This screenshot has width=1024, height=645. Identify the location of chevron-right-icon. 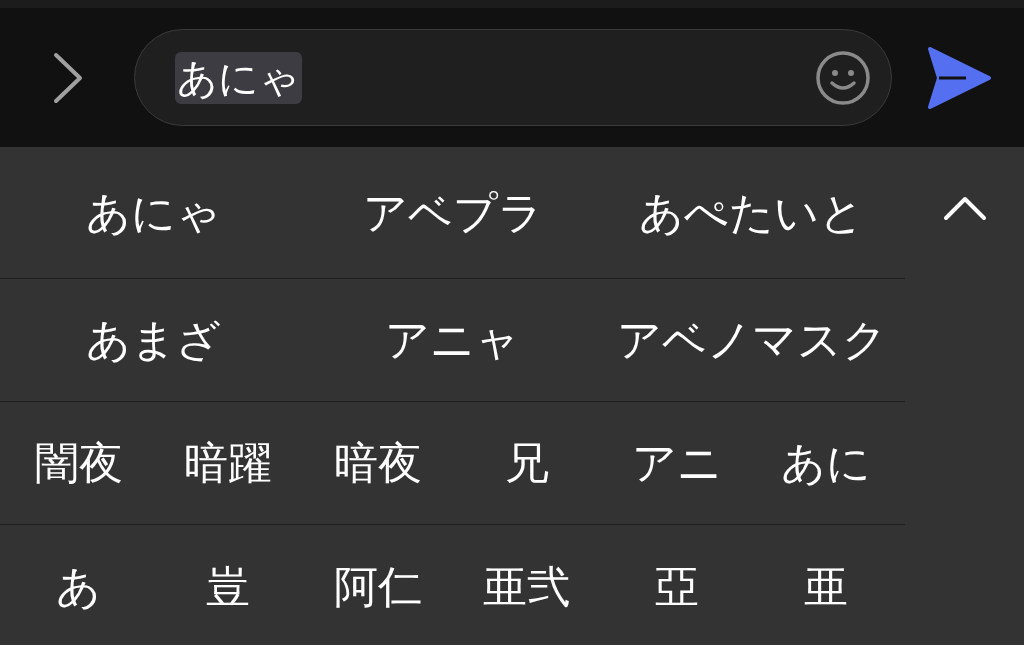
(68, 77).